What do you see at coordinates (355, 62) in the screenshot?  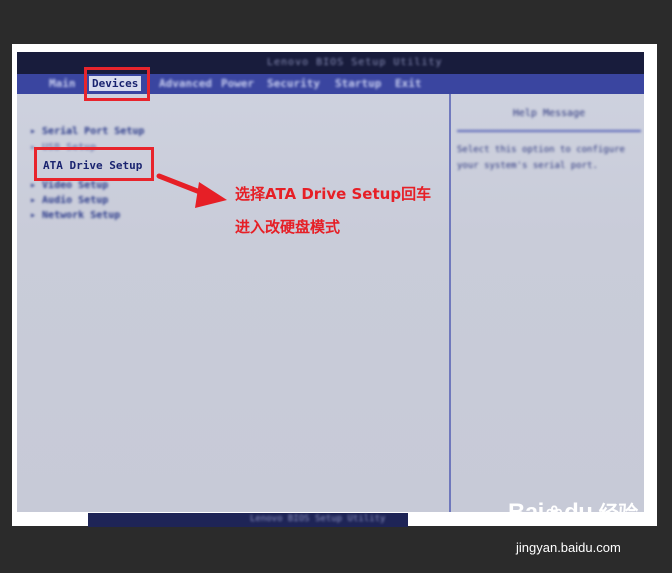 I see `bios-title: Lenovo BIOS Setup Utility` at bounding box center [355, 62].